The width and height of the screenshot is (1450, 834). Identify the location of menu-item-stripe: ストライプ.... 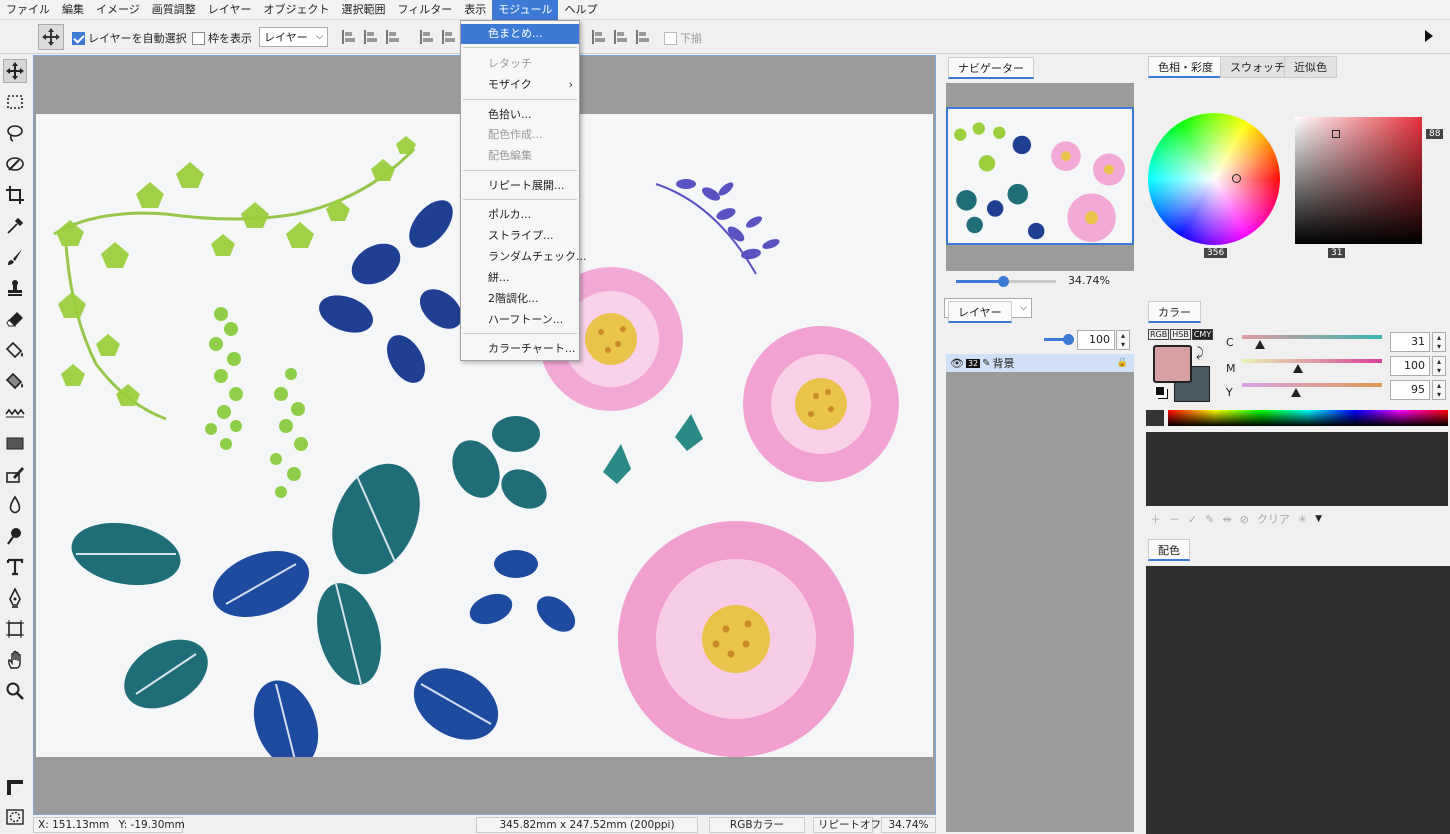
(520, 236).